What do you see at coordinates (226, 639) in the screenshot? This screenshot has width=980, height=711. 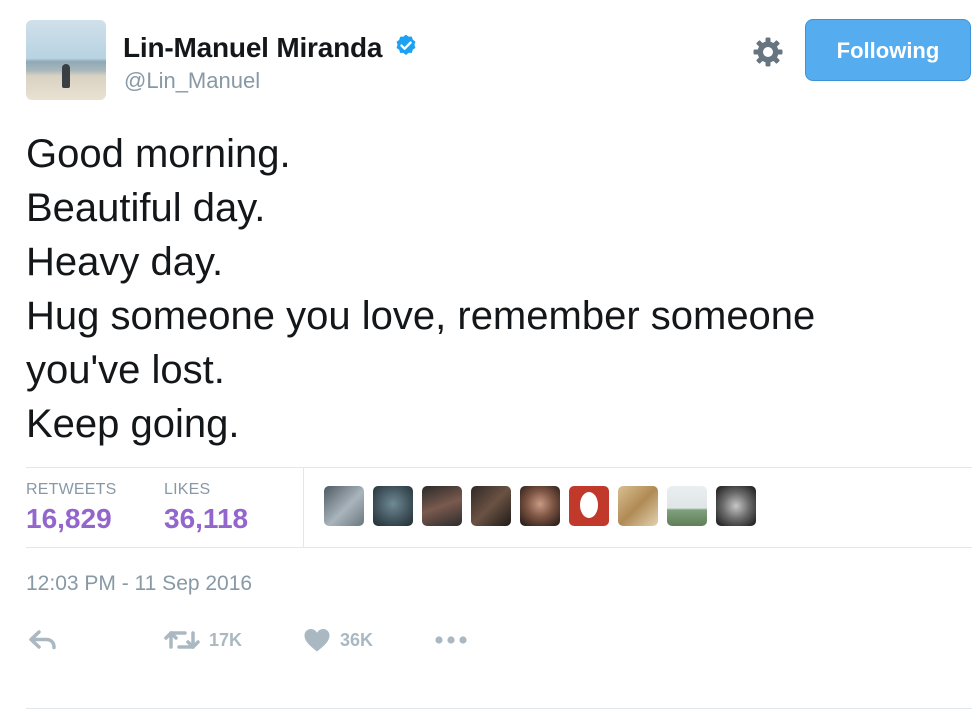 I see `retweet-count: 17K` at bounding box center [226, 639].